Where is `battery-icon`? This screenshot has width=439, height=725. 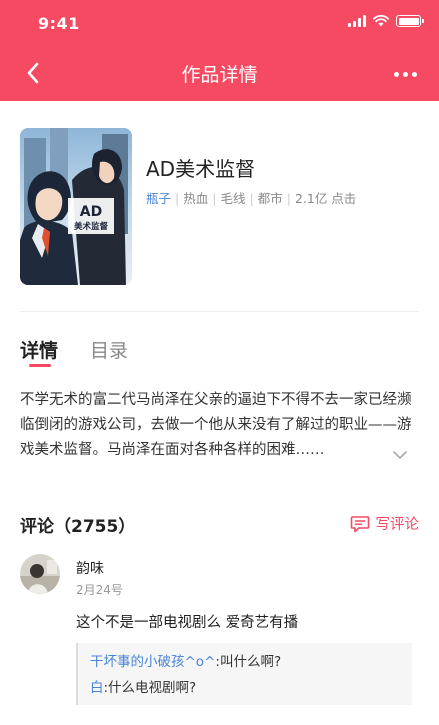
battery-icon is located at coordinates (410, 21).